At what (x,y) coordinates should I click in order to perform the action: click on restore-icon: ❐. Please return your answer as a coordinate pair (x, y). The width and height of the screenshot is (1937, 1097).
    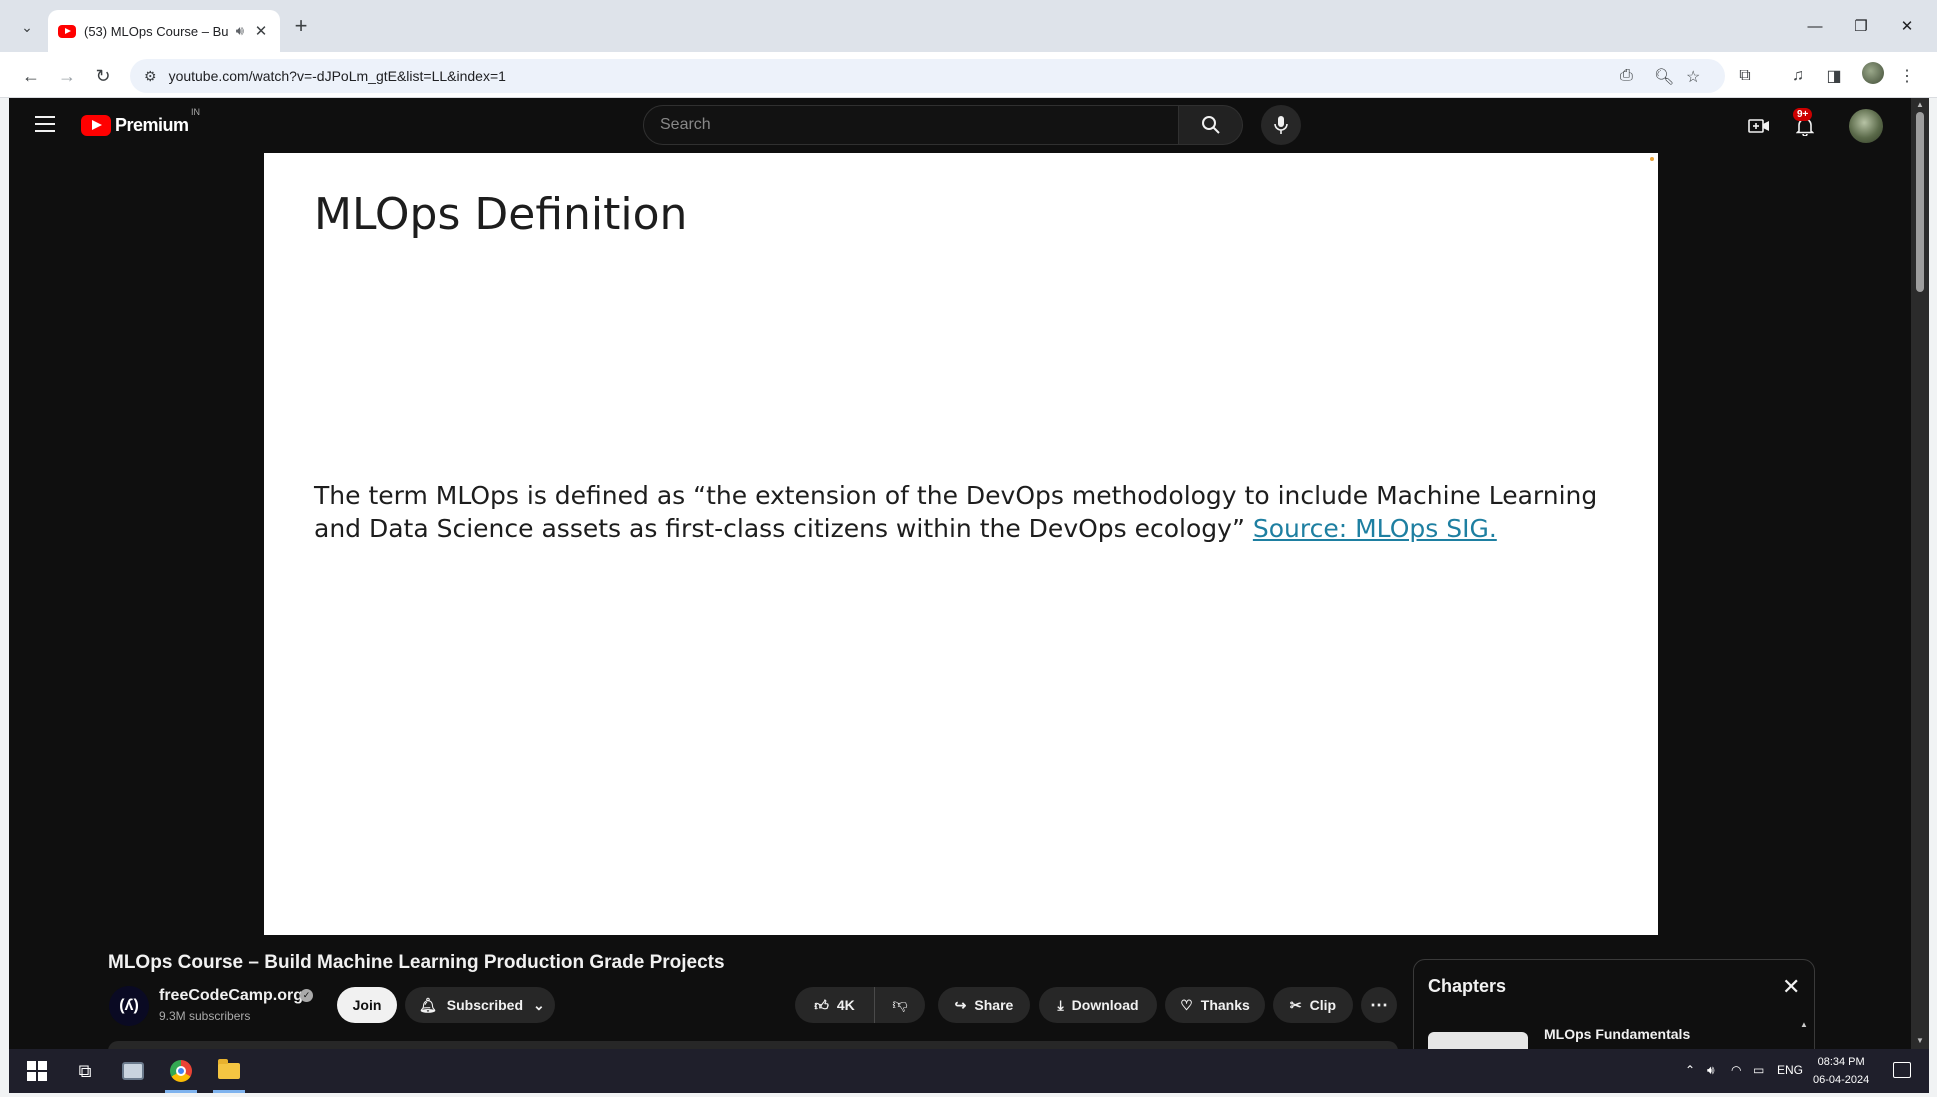
    Looking at the image, I should click on (1861, 26).